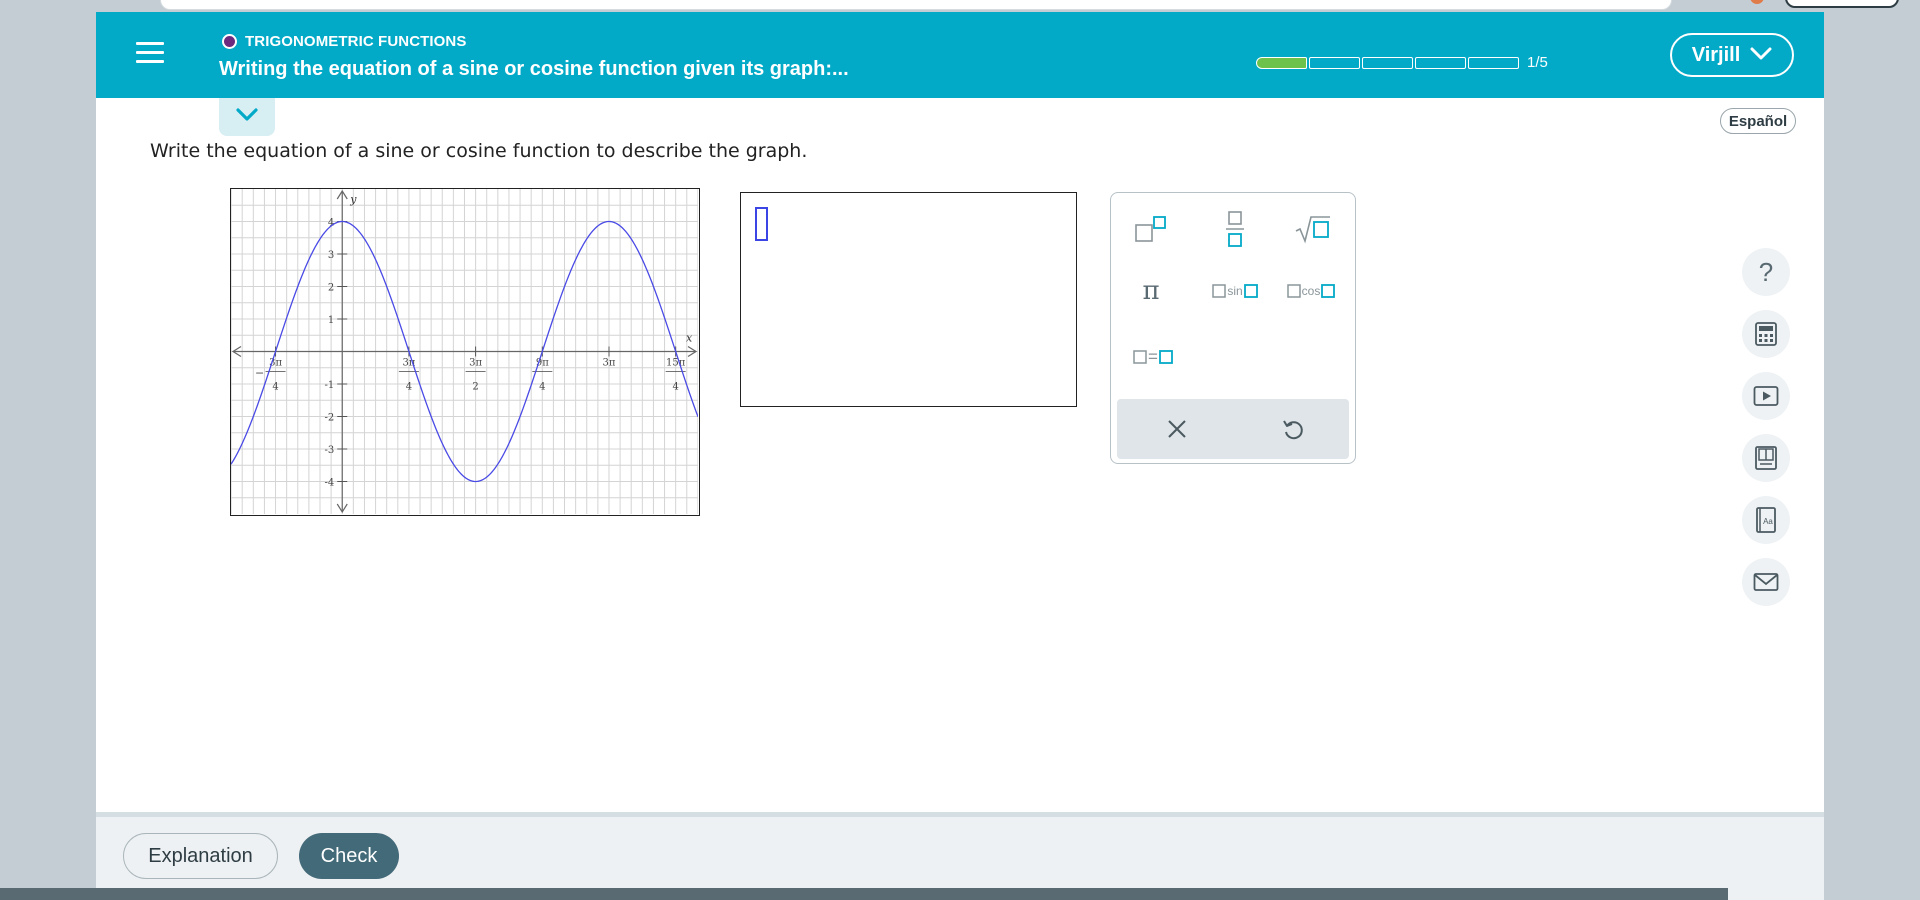 The width and height of the screenshot is (1920, 900). What do you see at coordinates (331, 288) in the screenshot?
I see `y-tick-label: 2` at bounding box center [331, 288].